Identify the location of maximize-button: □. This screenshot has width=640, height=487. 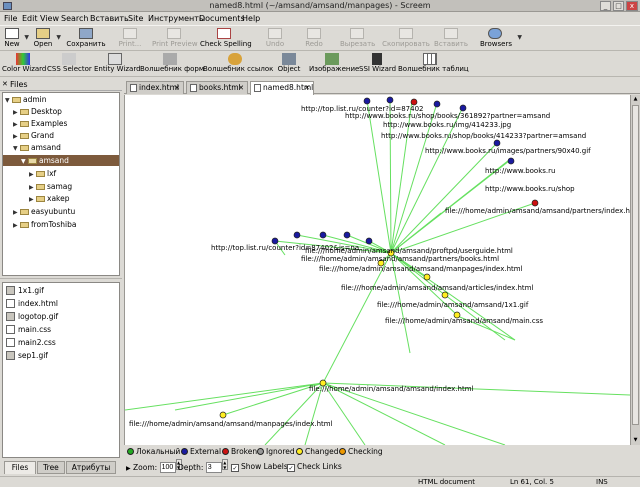
(618, 6).